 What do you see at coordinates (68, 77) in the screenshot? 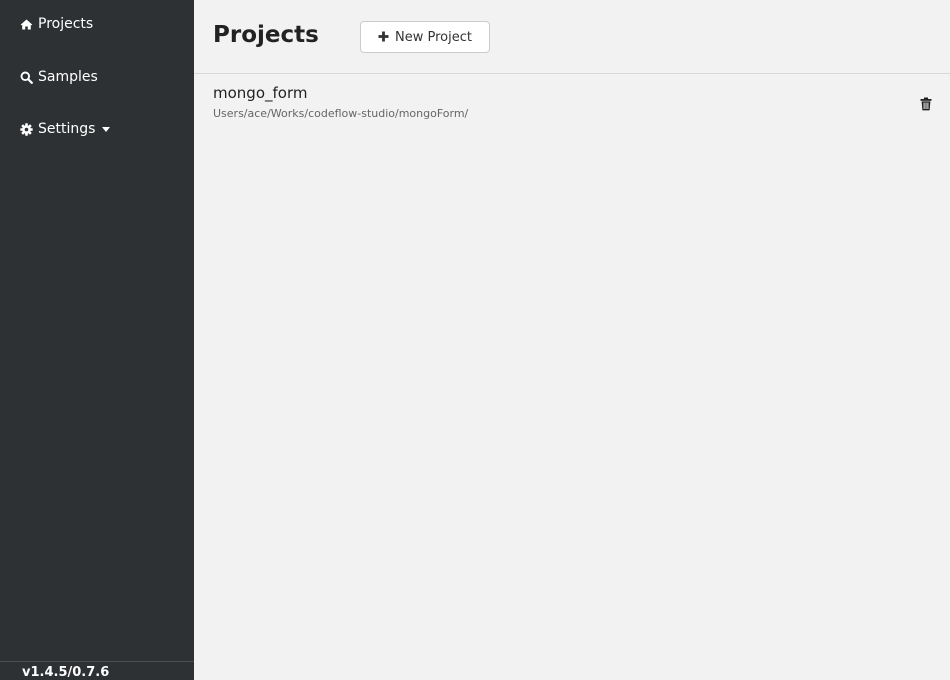
I see `sidebar-item-label: Samples` at bounding box center [68, 77].